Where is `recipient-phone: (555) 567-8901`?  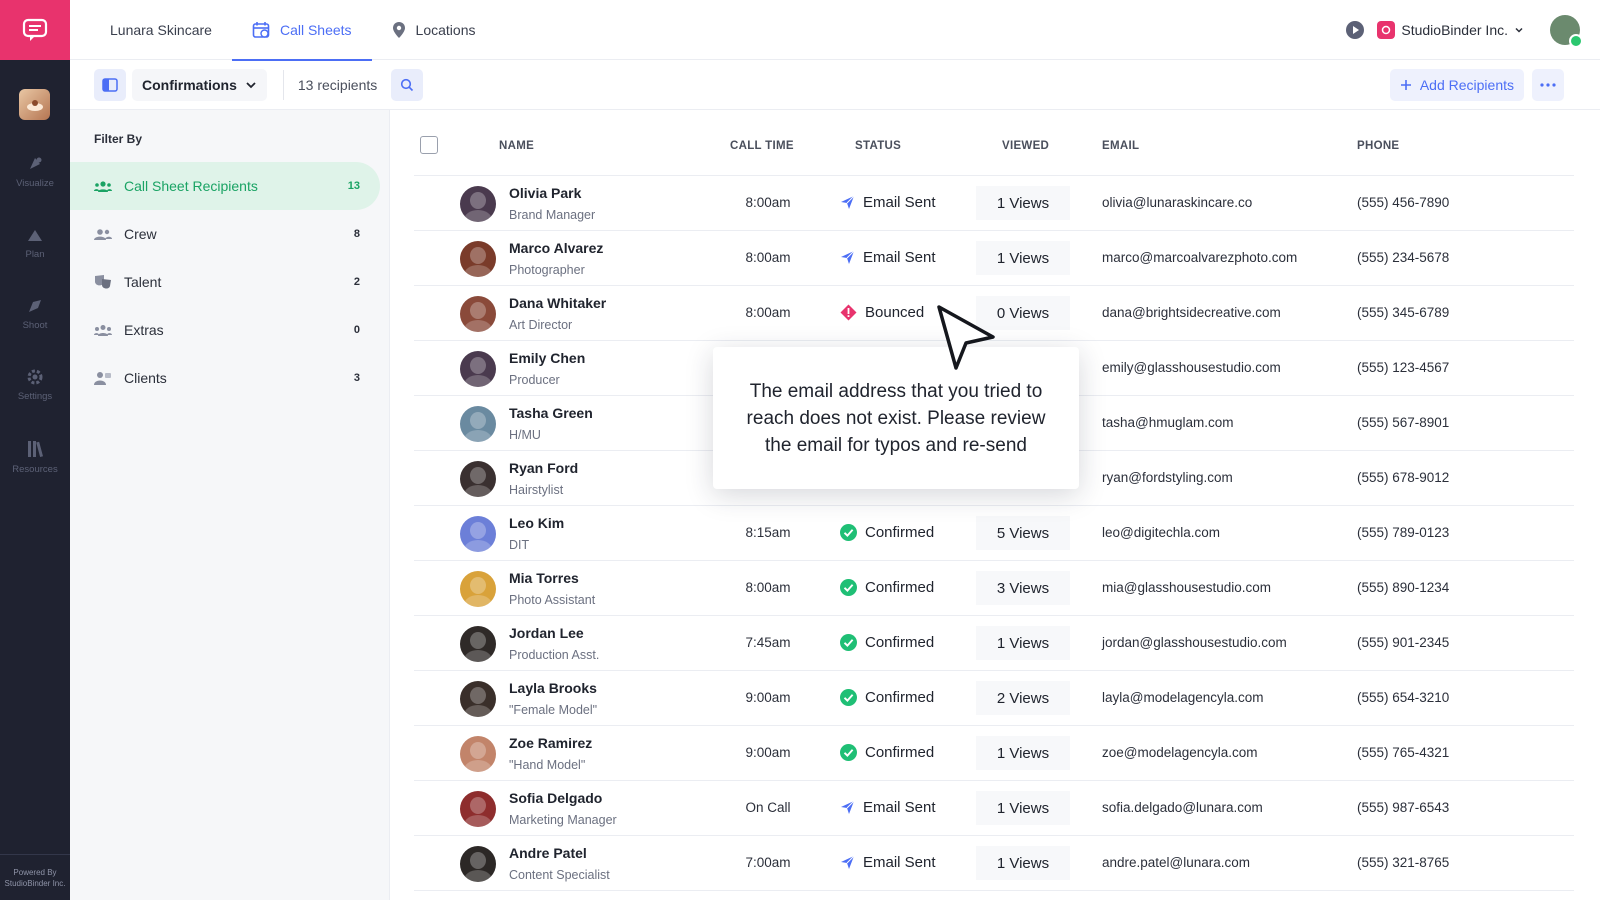
recipient-phone: (555) 567-8901 is located at coordinates (1403, 422).